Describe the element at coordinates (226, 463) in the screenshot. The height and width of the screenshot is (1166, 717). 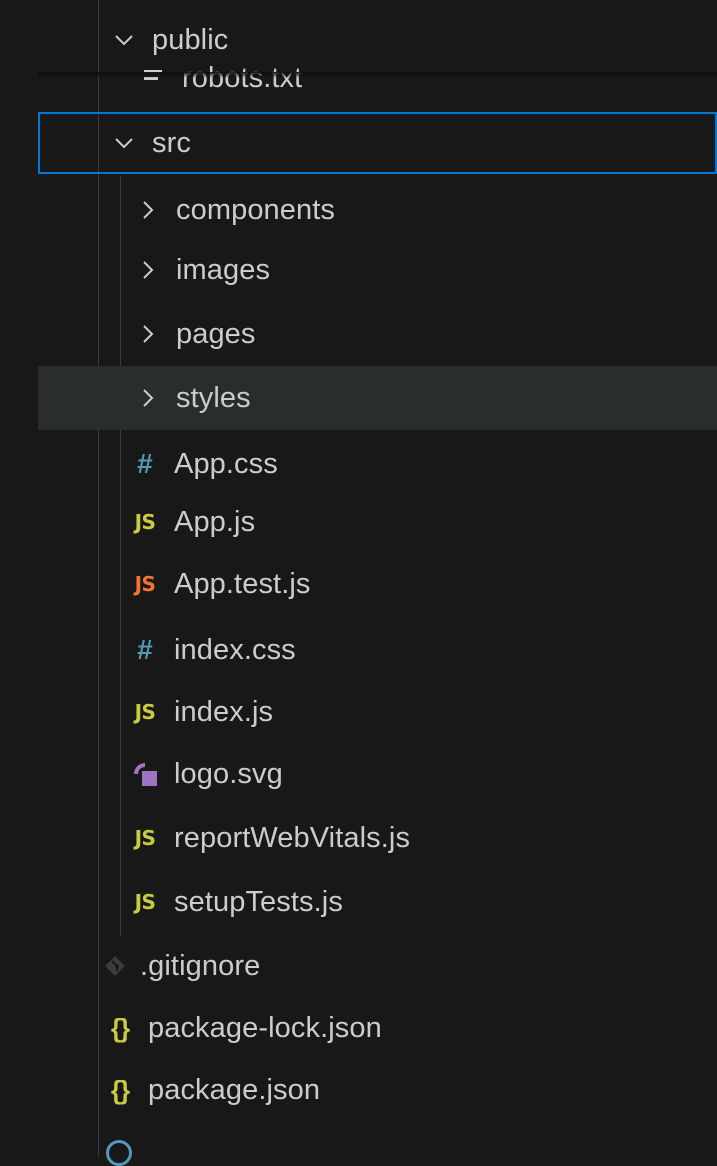
I see `tree-item-label: App.css` at that location.